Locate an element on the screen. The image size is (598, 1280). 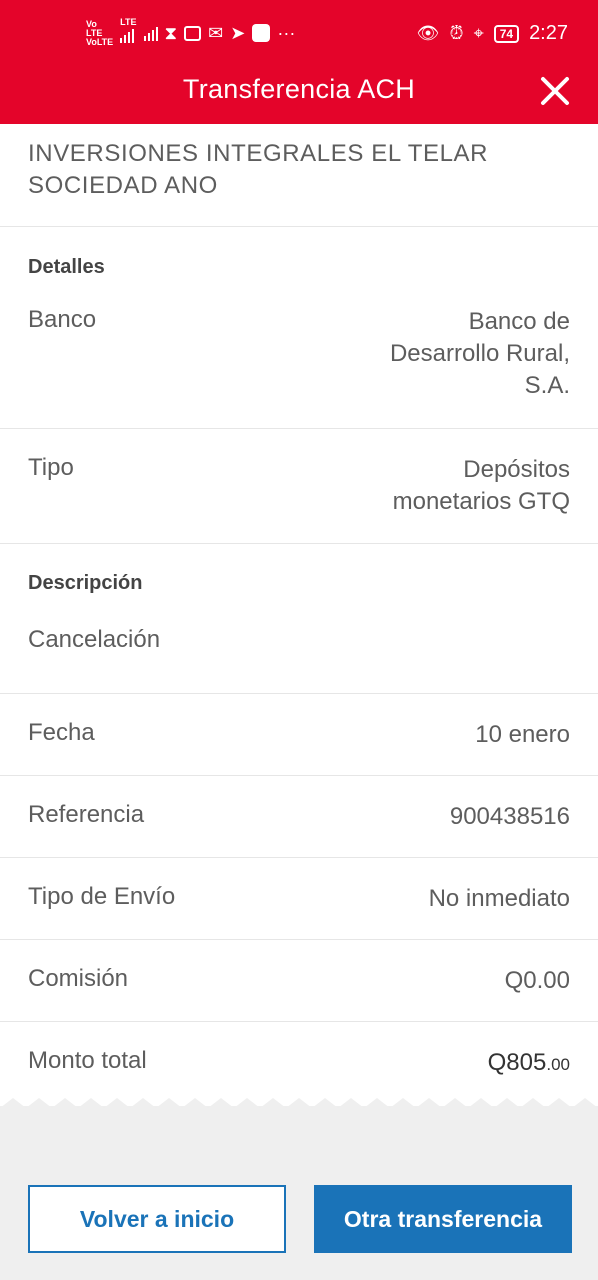
commission-value: Q0.00 is located at coordinates (537, 980).